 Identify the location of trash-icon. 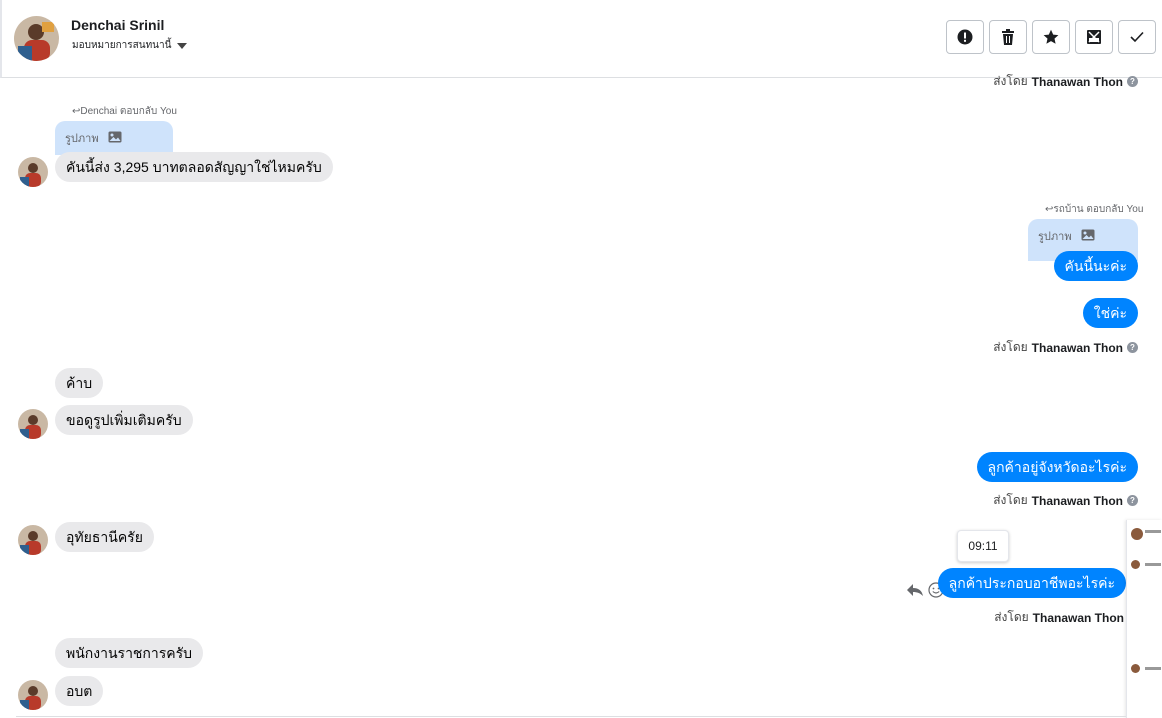
(1008, 37).